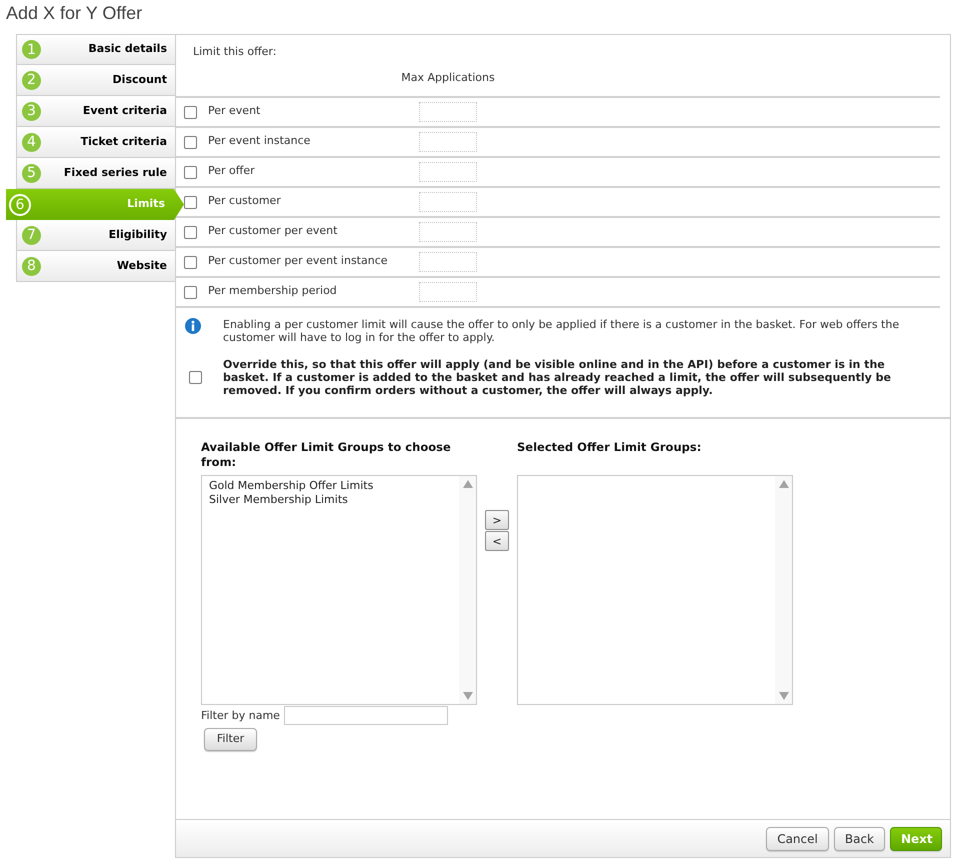 This screenshot has height=868, width=964. Describe the element at coordinates (31, 235) in the screenshot. I see `step-number: 7` at that location.